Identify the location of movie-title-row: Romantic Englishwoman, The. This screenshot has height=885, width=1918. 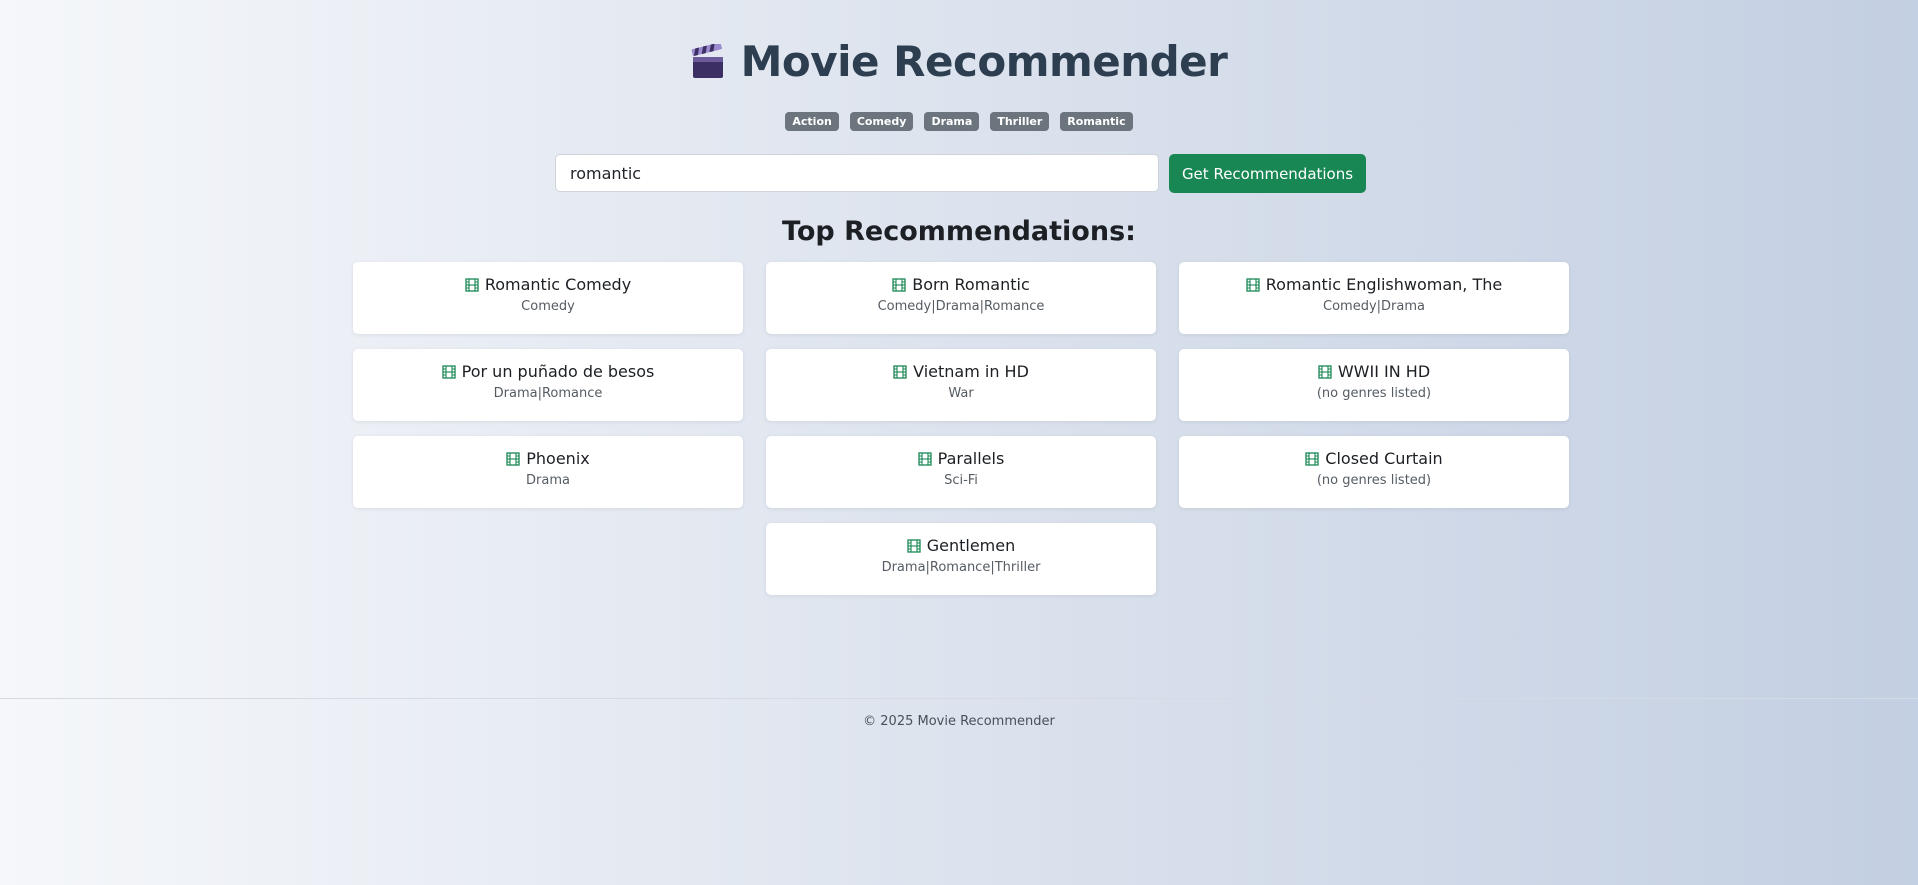
(1374, 285).